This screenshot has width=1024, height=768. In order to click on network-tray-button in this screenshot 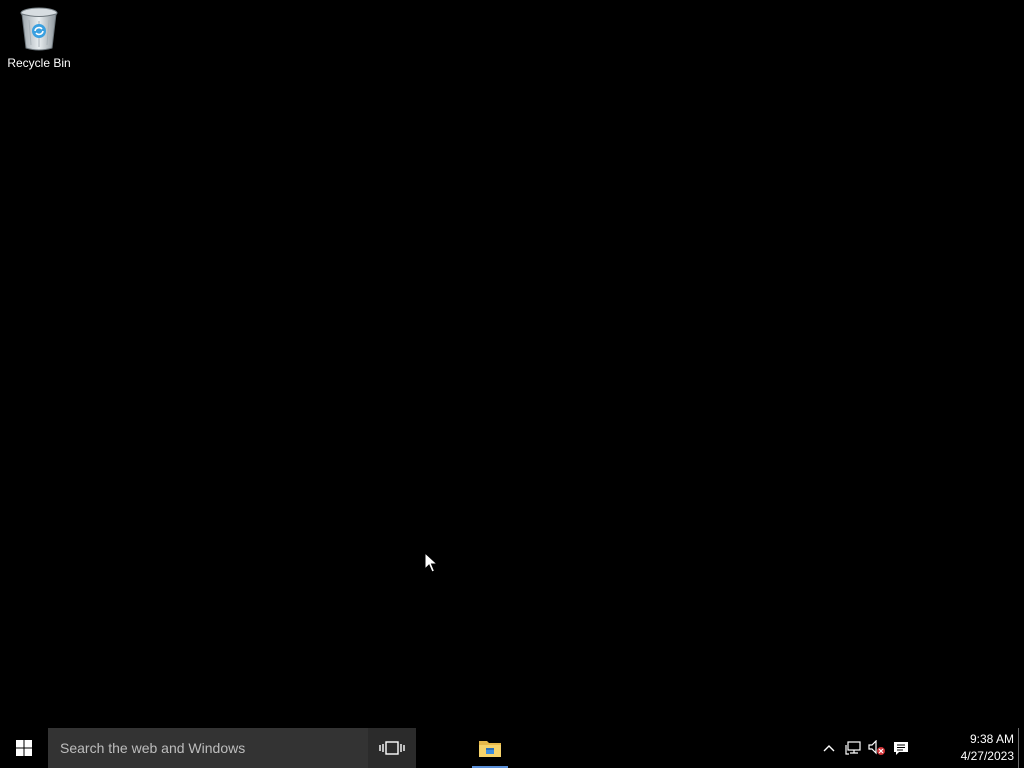, I will do `click(853, 748)`.